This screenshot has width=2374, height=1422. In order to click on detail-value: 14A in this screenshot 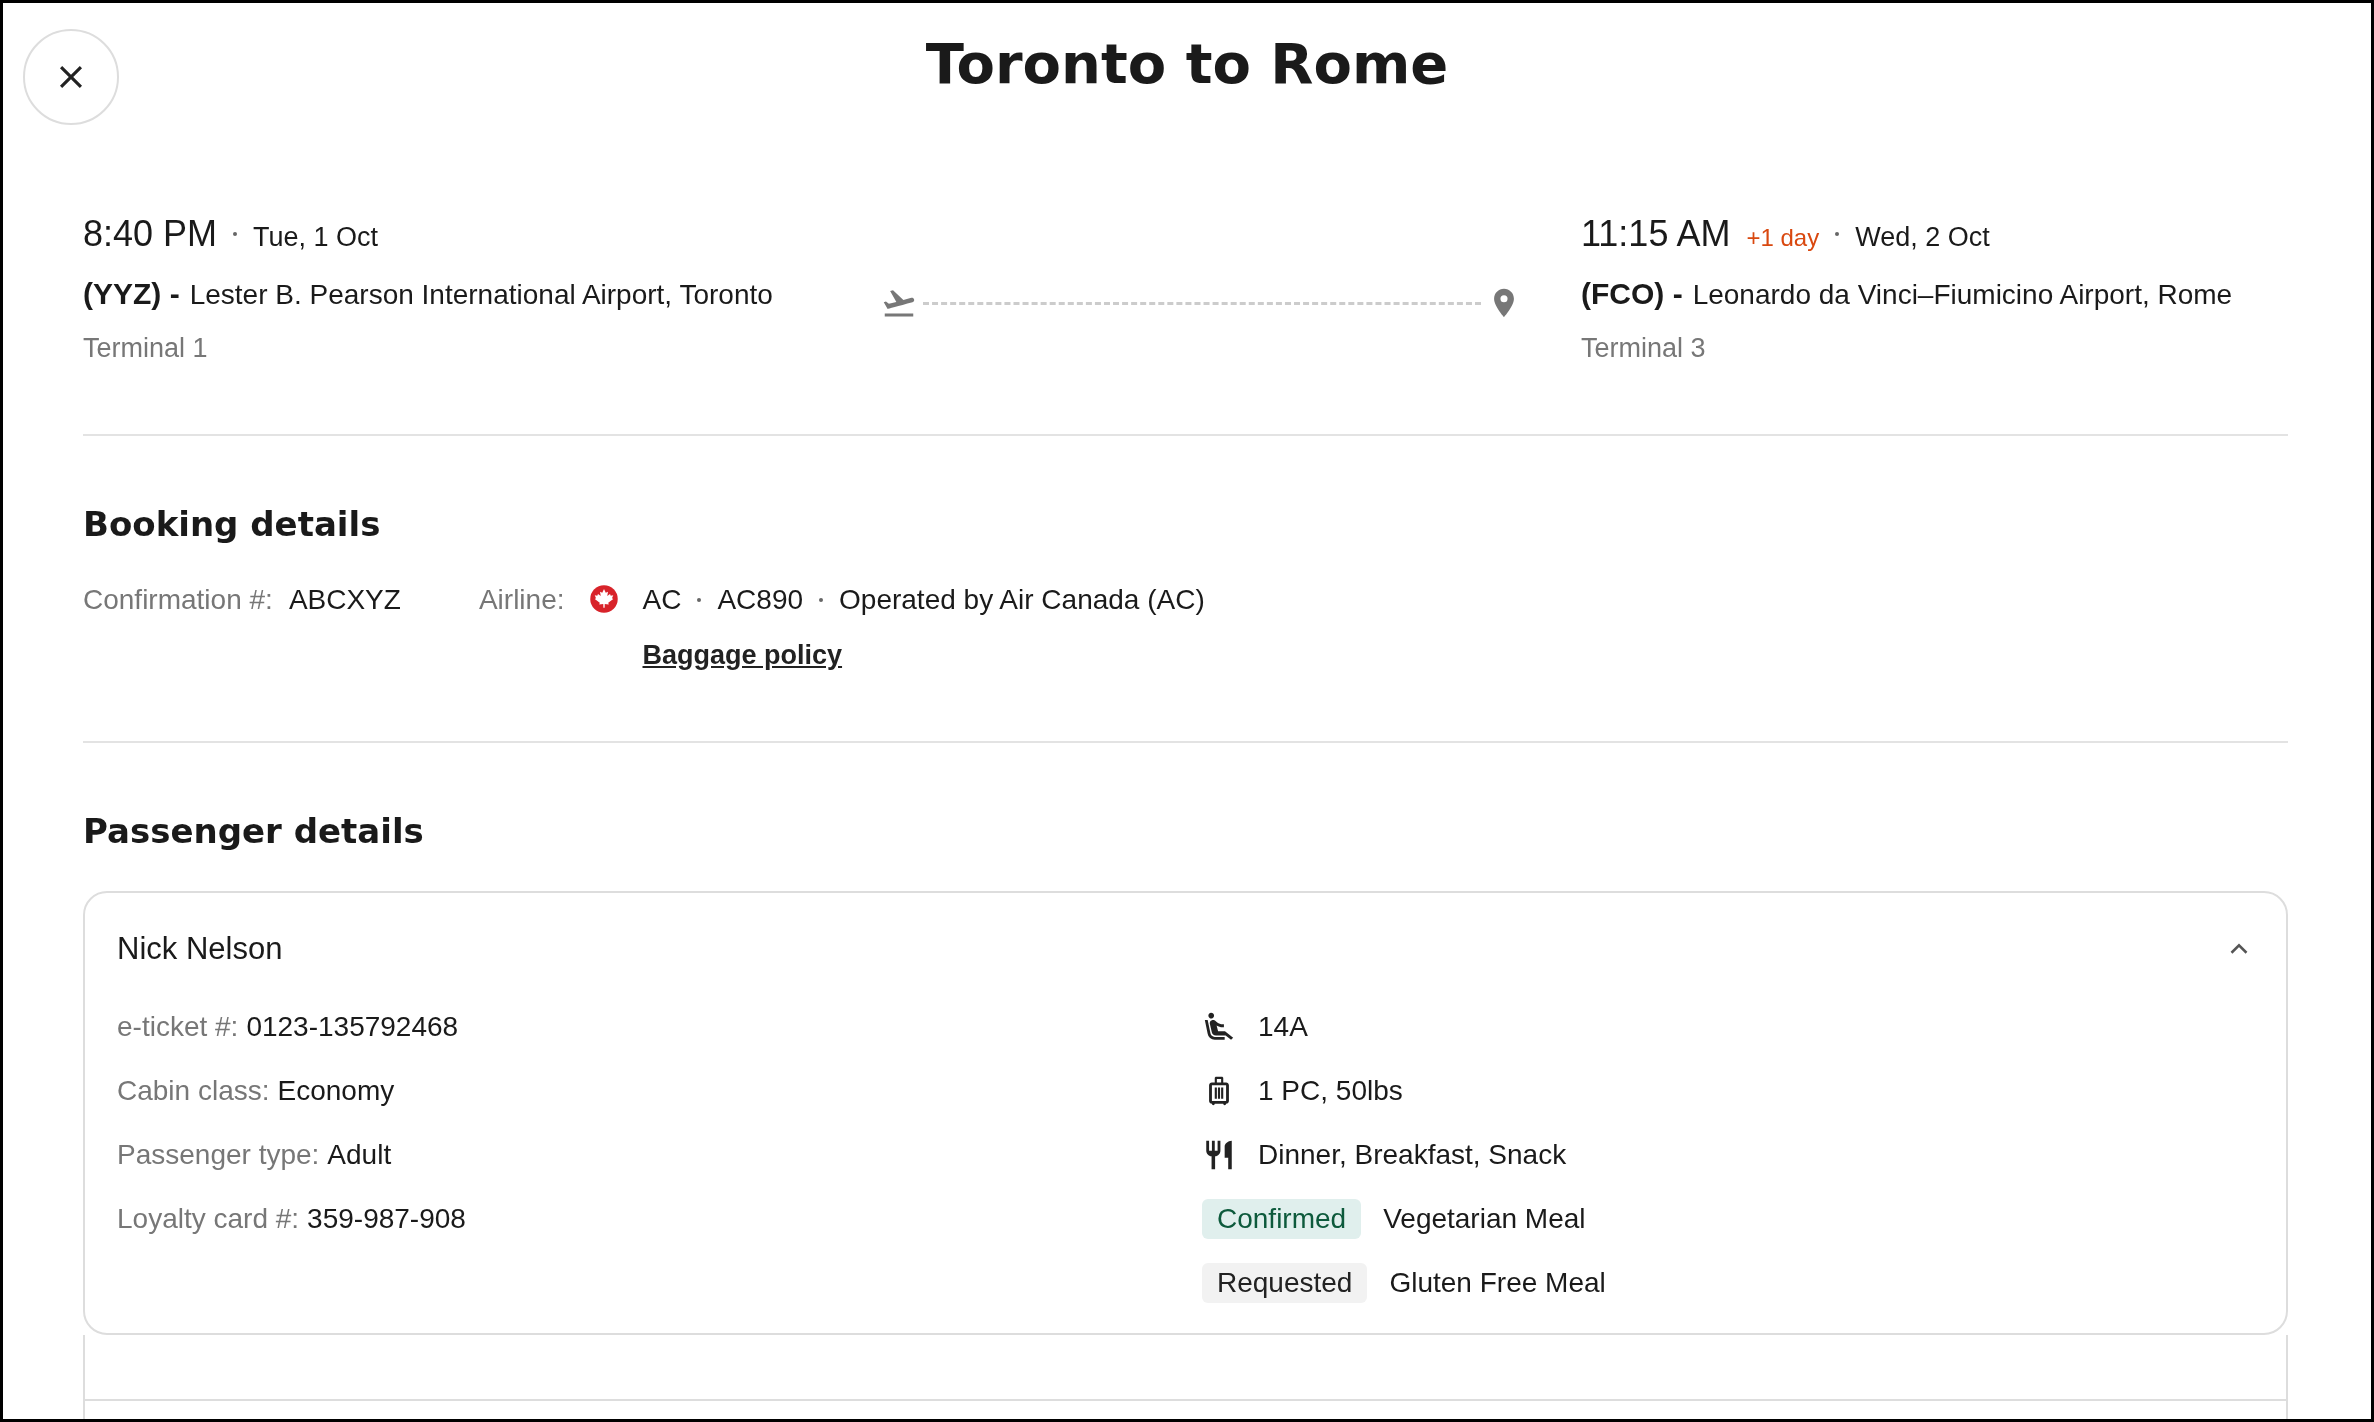, I will do `click(1283, 1027)`.